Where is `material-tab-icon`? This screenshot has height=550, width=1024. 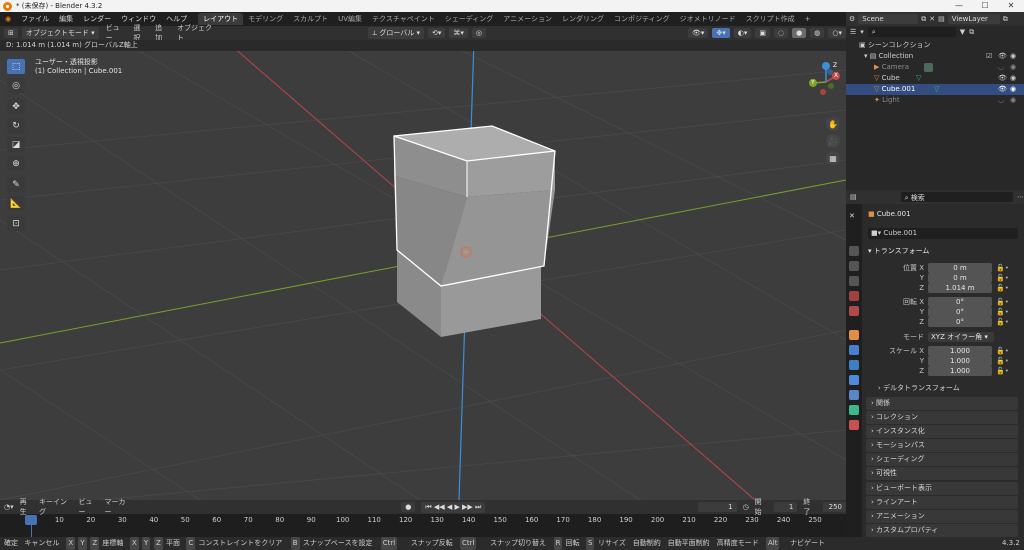 material-tab-icon is located at coordinates (854, 425).